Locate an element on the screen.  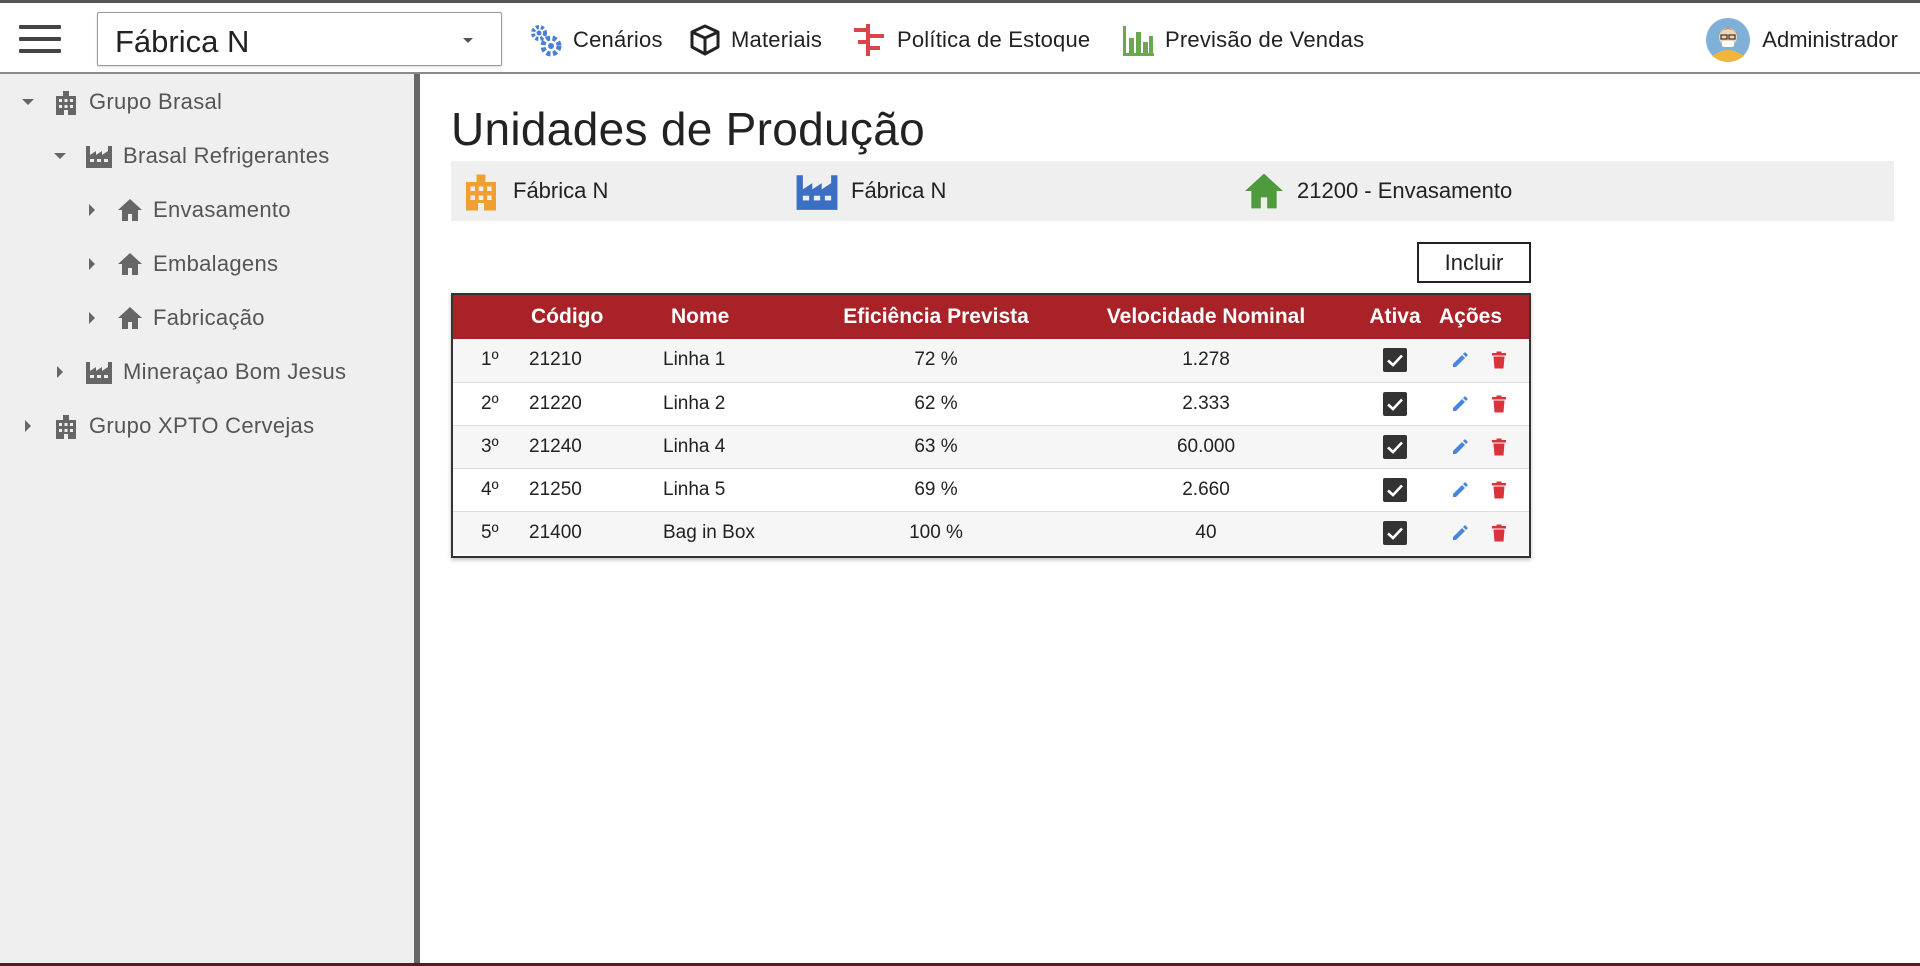
tree-item-grupo-brasal: Grupo Brasal is located at coordinates (121, 102).